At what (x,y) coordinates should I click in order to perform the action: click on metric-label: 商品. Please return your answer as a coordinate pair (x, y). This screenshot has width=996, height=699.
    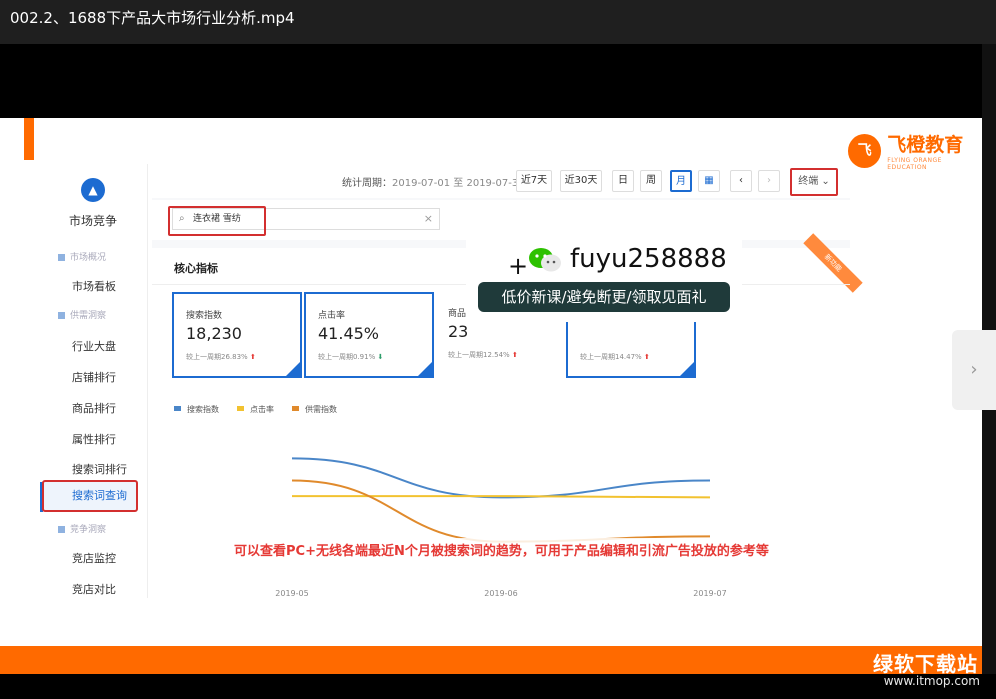
    Looking at the image, I should click on (457, 314).